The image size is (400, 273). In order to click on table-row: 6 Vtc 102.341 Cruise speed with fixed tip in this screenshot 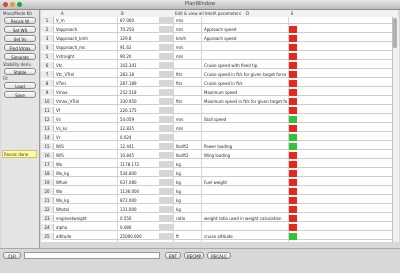, I will do `click(219, 65)`.